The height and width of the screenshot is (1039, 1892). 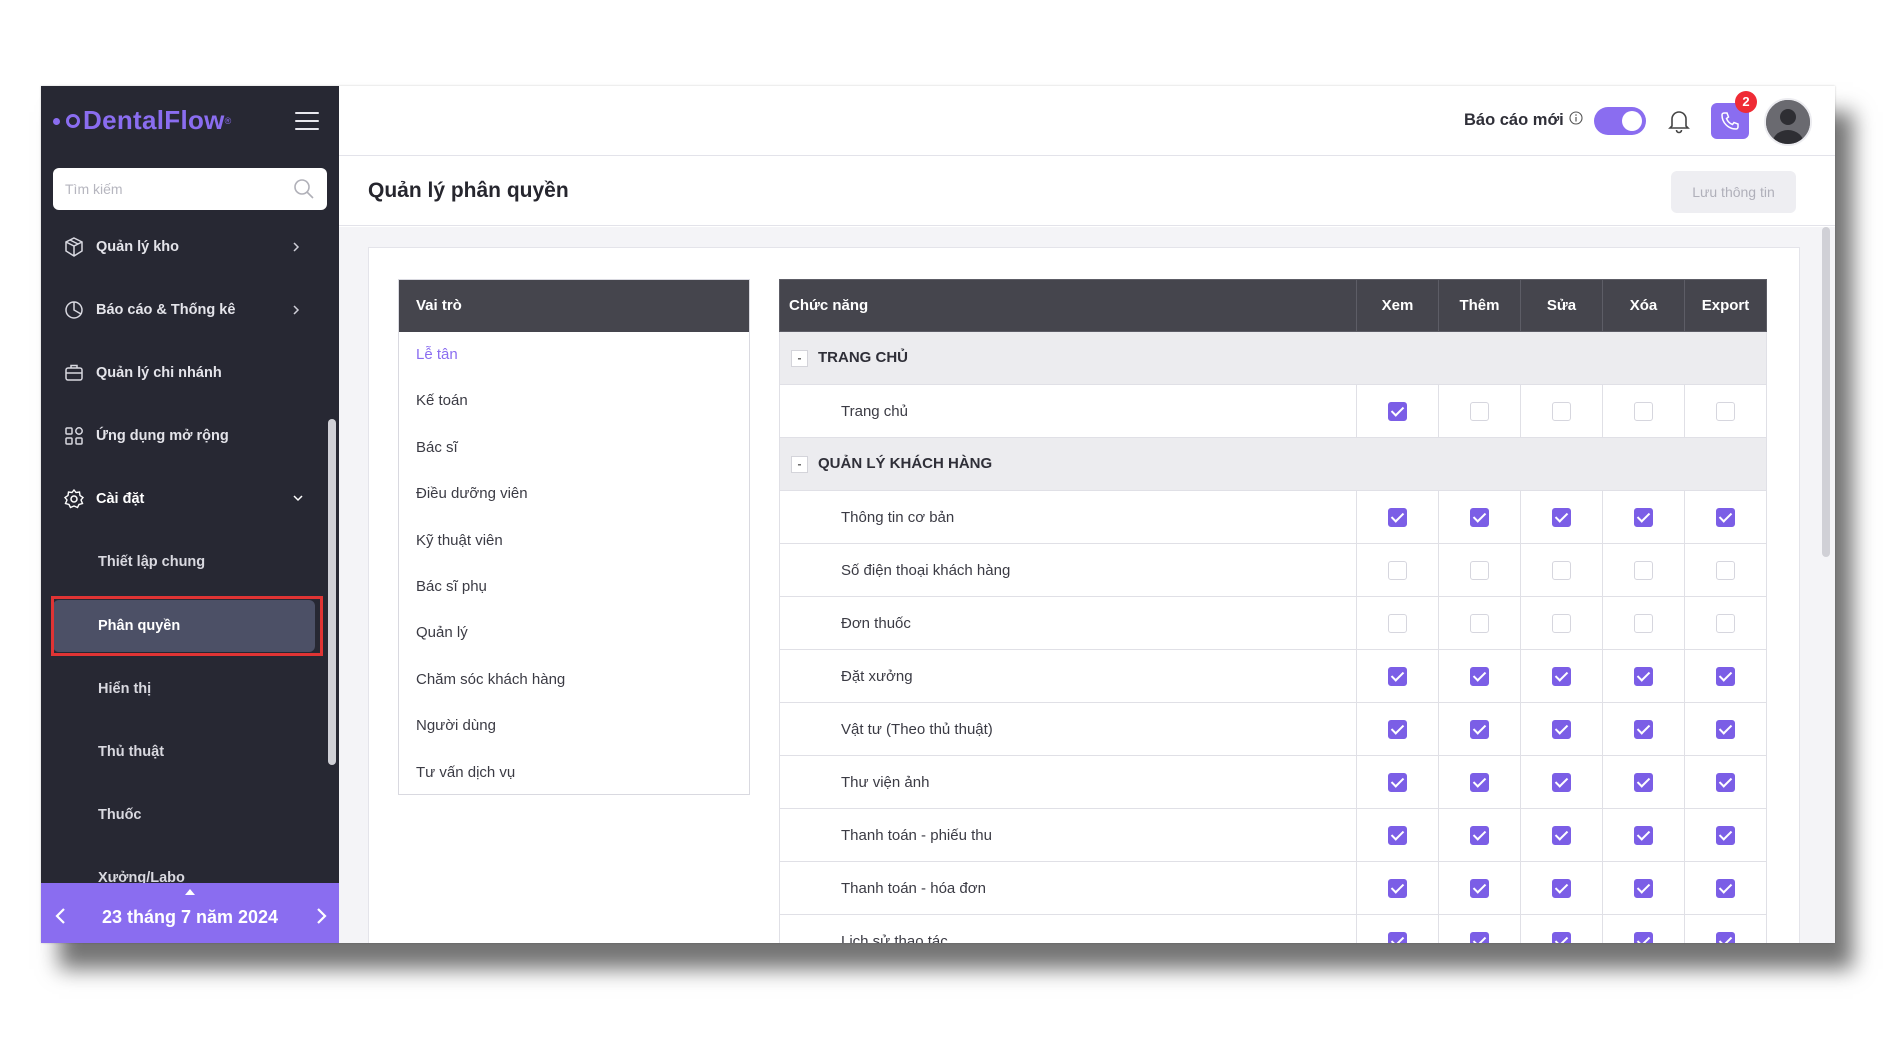 I want to click on role-item: Điều dưỡng viên, so click(x=574, y=494).